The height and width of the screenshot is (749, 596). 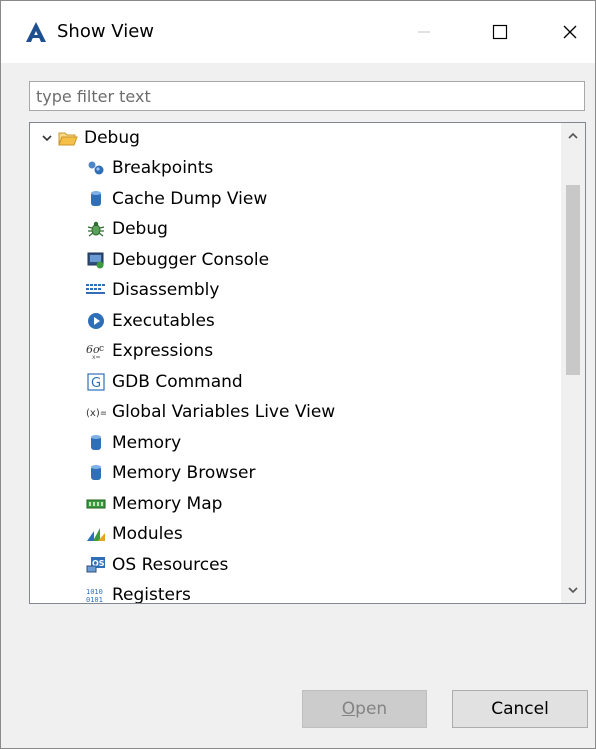 What do you see at coordinates (163, 351) in the screenshot?
I see `tree-item-label: Expressions` at bounding box center [163, 351].